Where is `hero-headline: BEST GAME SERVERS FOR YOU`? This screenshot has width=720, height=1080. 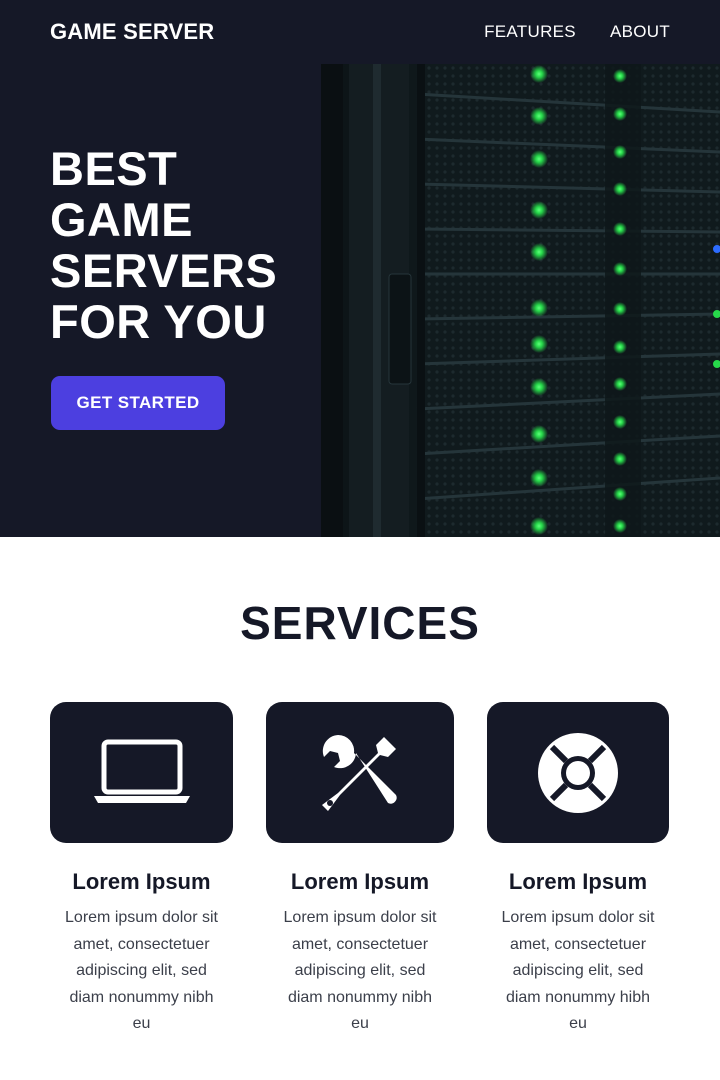
hero-headline: BEST GAME SERVERS FOR YOU is located at coordinates (163, 245).